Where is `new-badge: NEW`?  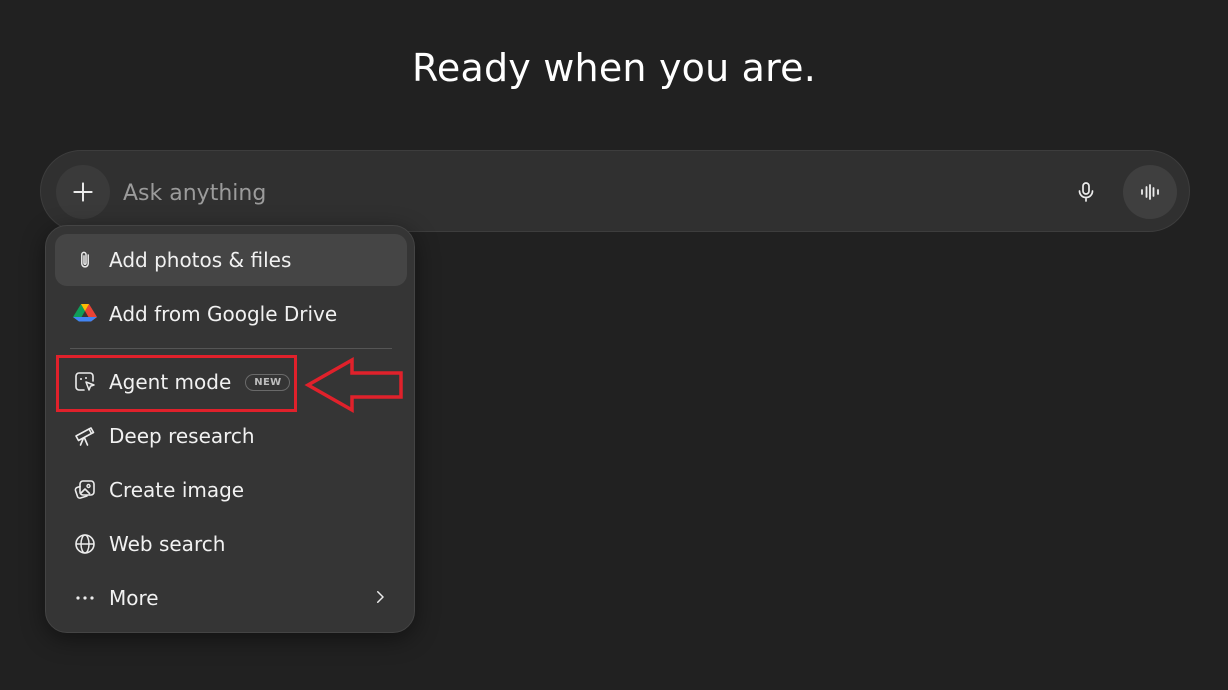 new-badge: NEW is located at coordinates (268, 382).